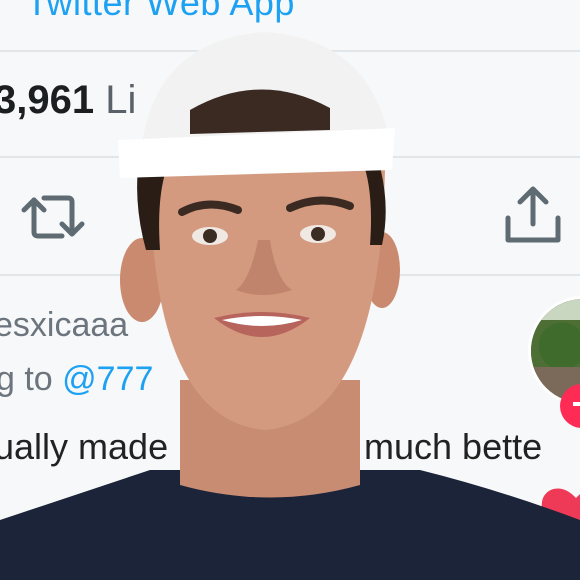  I want to click on reply-prefix: g to, so click(31, 379).